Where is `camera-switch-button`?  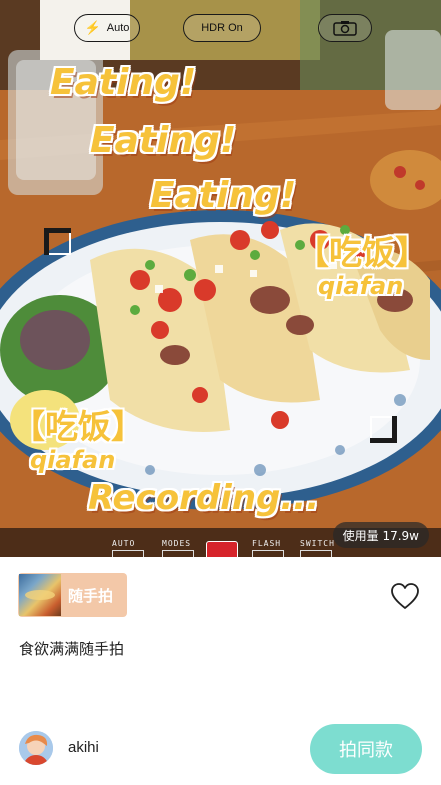 camera-switch-button is located at coordinates (345, 28).